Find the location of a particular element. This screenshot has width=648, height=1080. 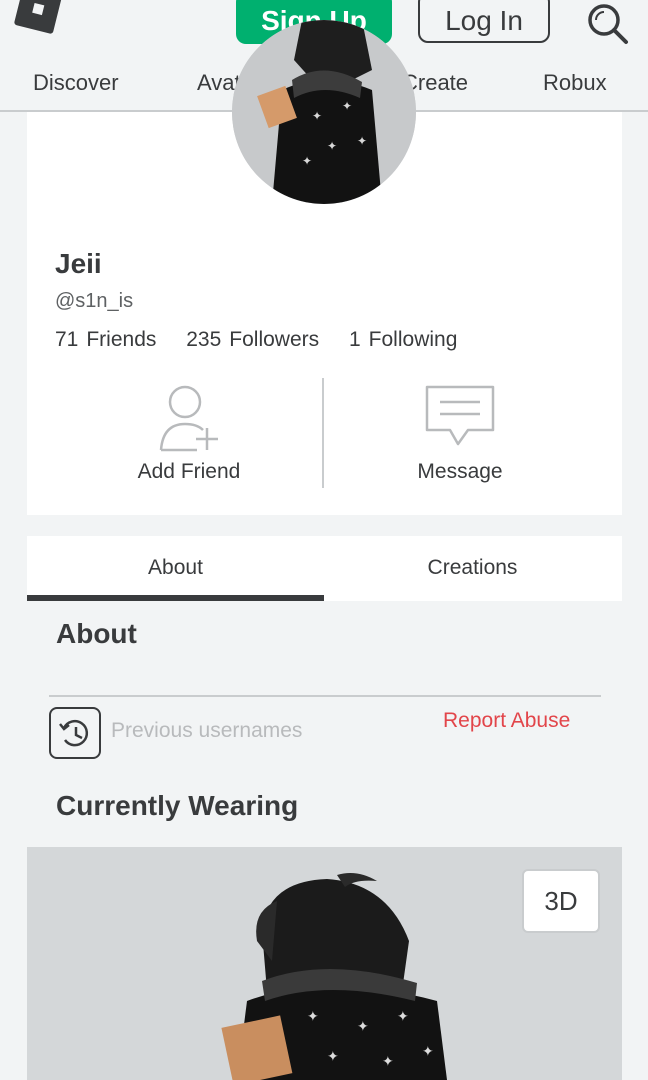

friends-label: Friends is located at coordinates (121, 339).